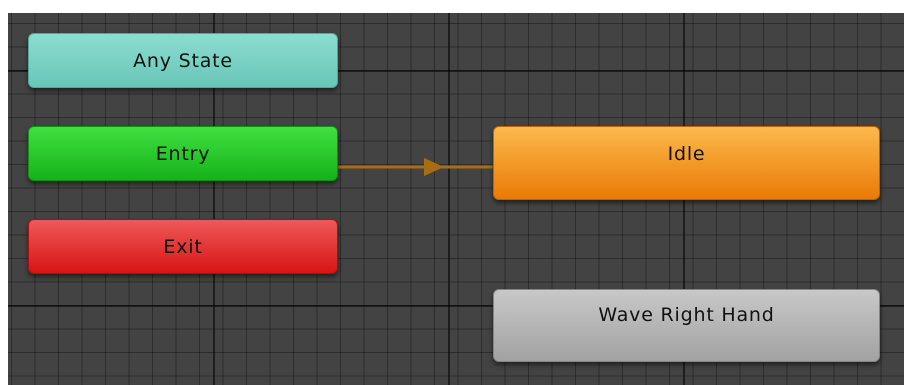 The height and width of the screenshot is (385, 904). I want to click on any-state-label: Any State, so click(183, 60).